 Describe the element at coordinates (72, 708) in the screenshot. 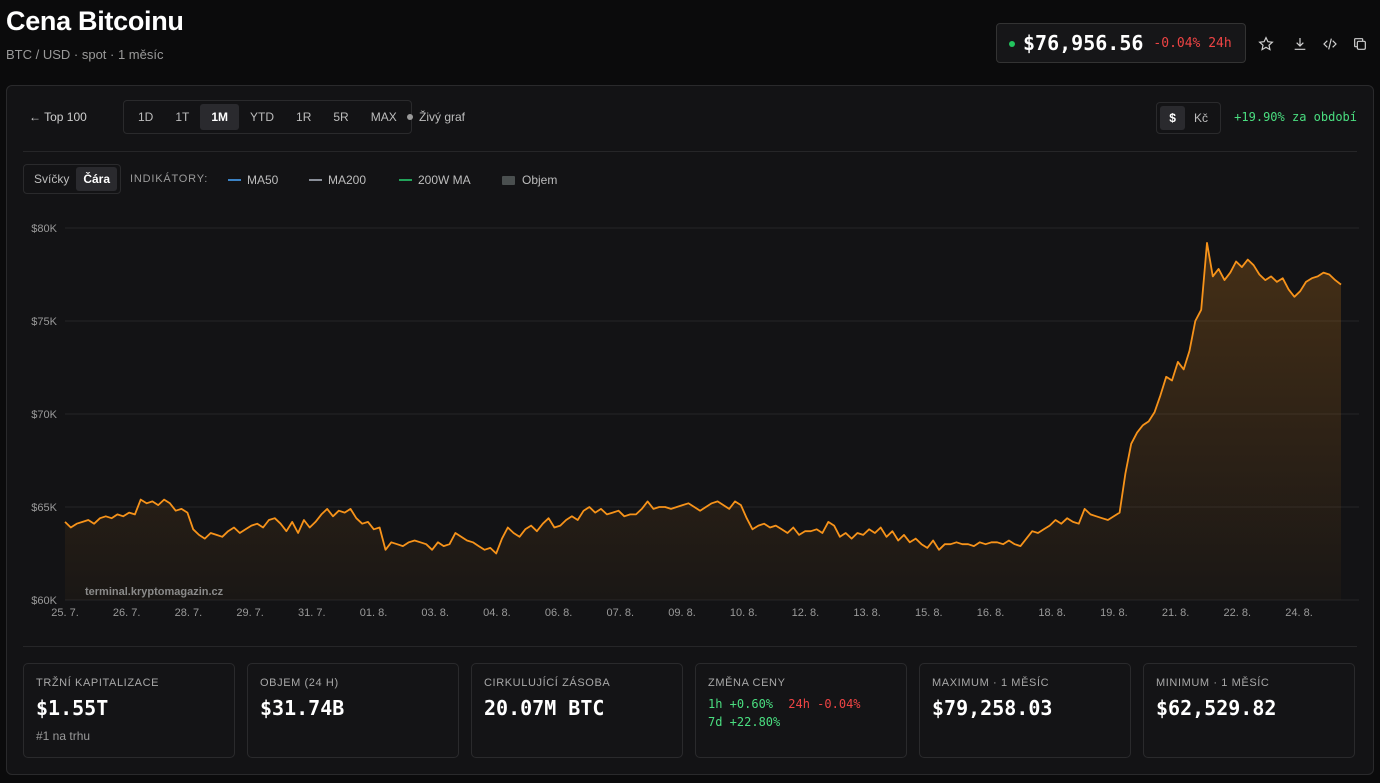

I see `stat-value: $1.55T` at that location.